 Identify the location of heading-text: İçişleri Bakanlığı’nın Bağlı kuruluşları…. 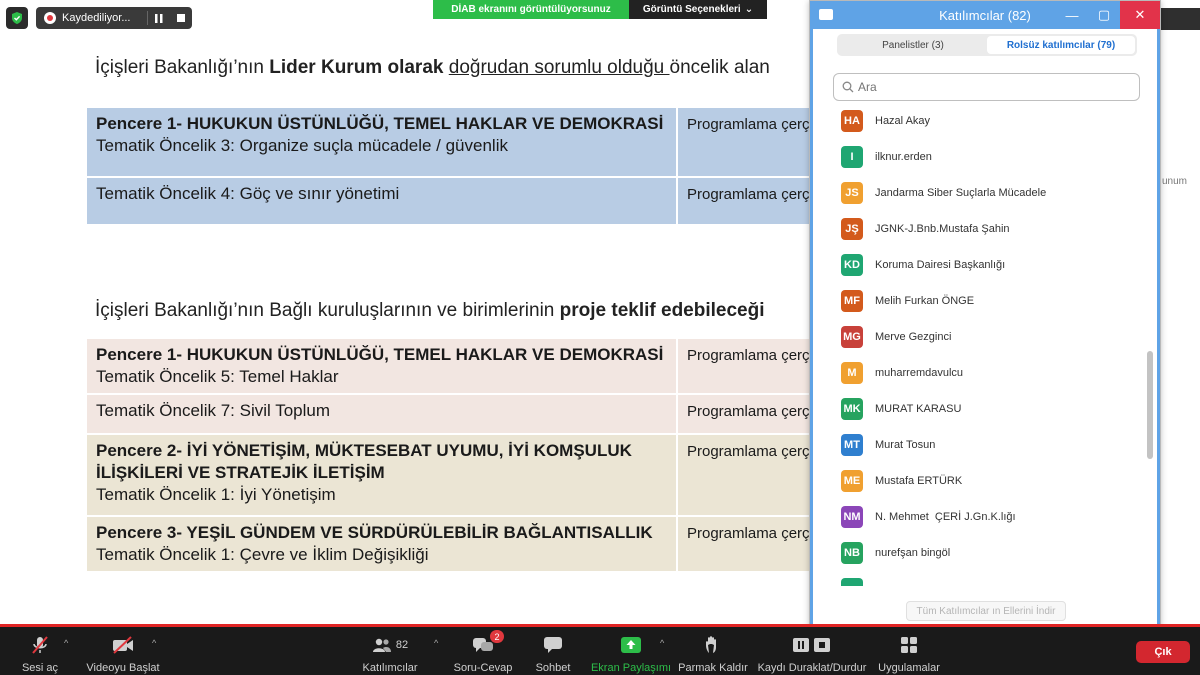
(327, 310).